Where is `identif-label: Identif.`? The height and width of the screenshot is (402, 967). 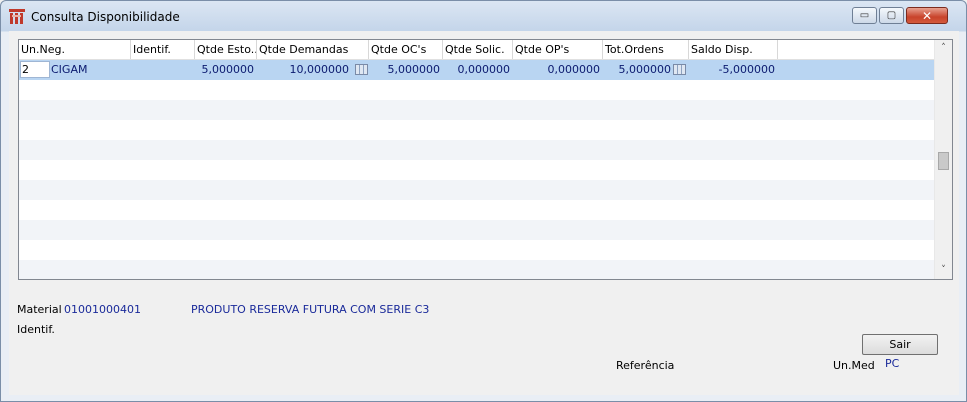
identif-label: Identif. is located at coordinates (36, 329).